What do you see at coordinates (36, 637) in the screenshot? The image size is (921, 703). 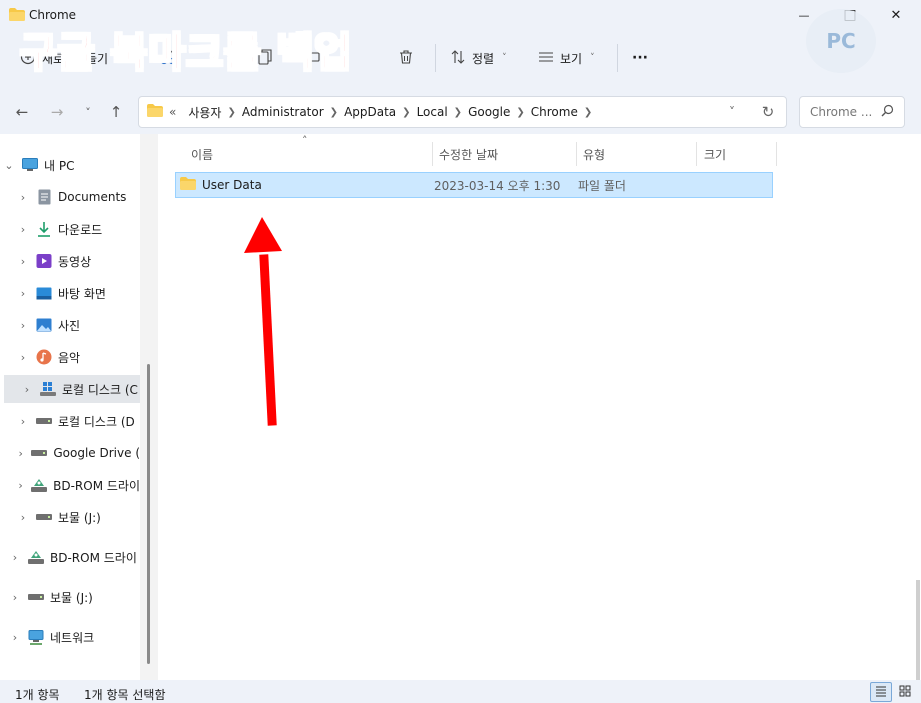 I see `network-icon` at bounding box center [36, 637].